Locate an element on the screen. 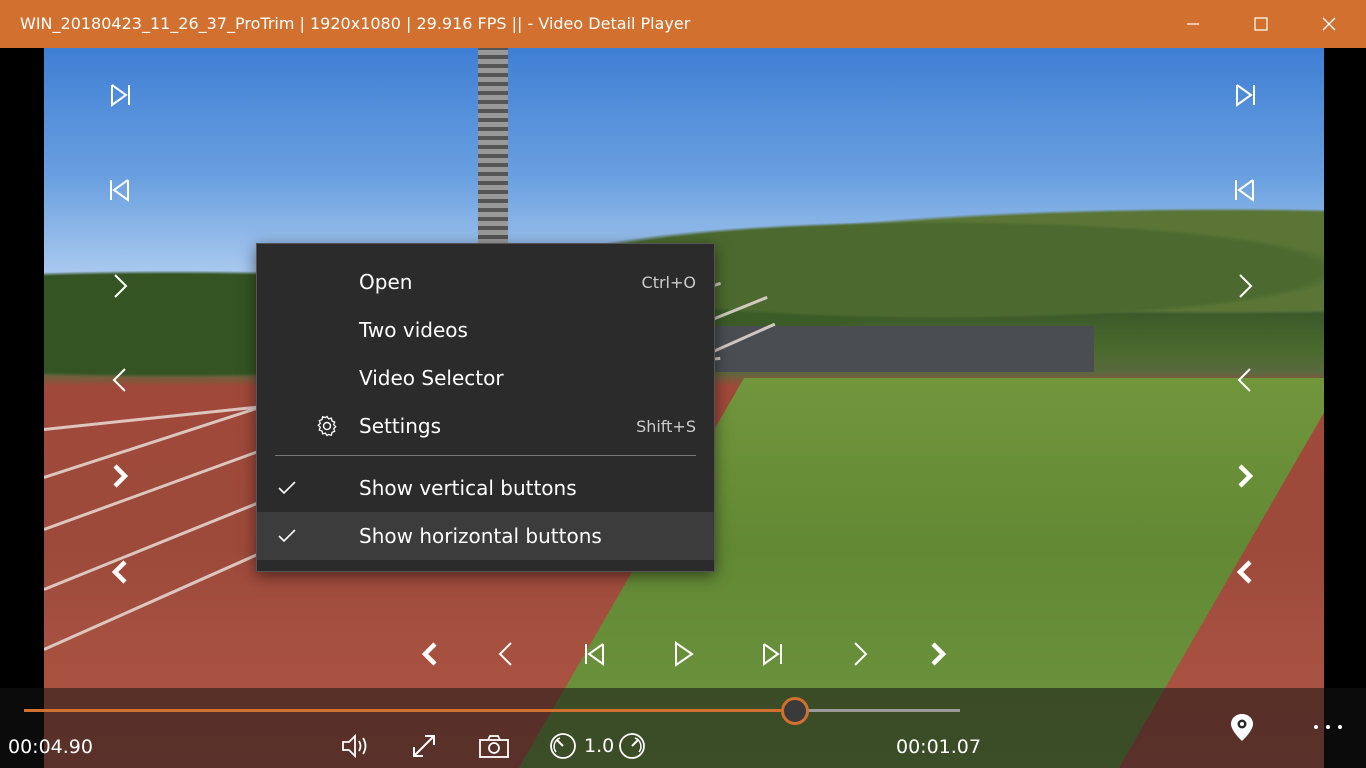 This screenshot has height=768, width=1366. menu-item-label: Two videos is located at coordinates (413, 330).